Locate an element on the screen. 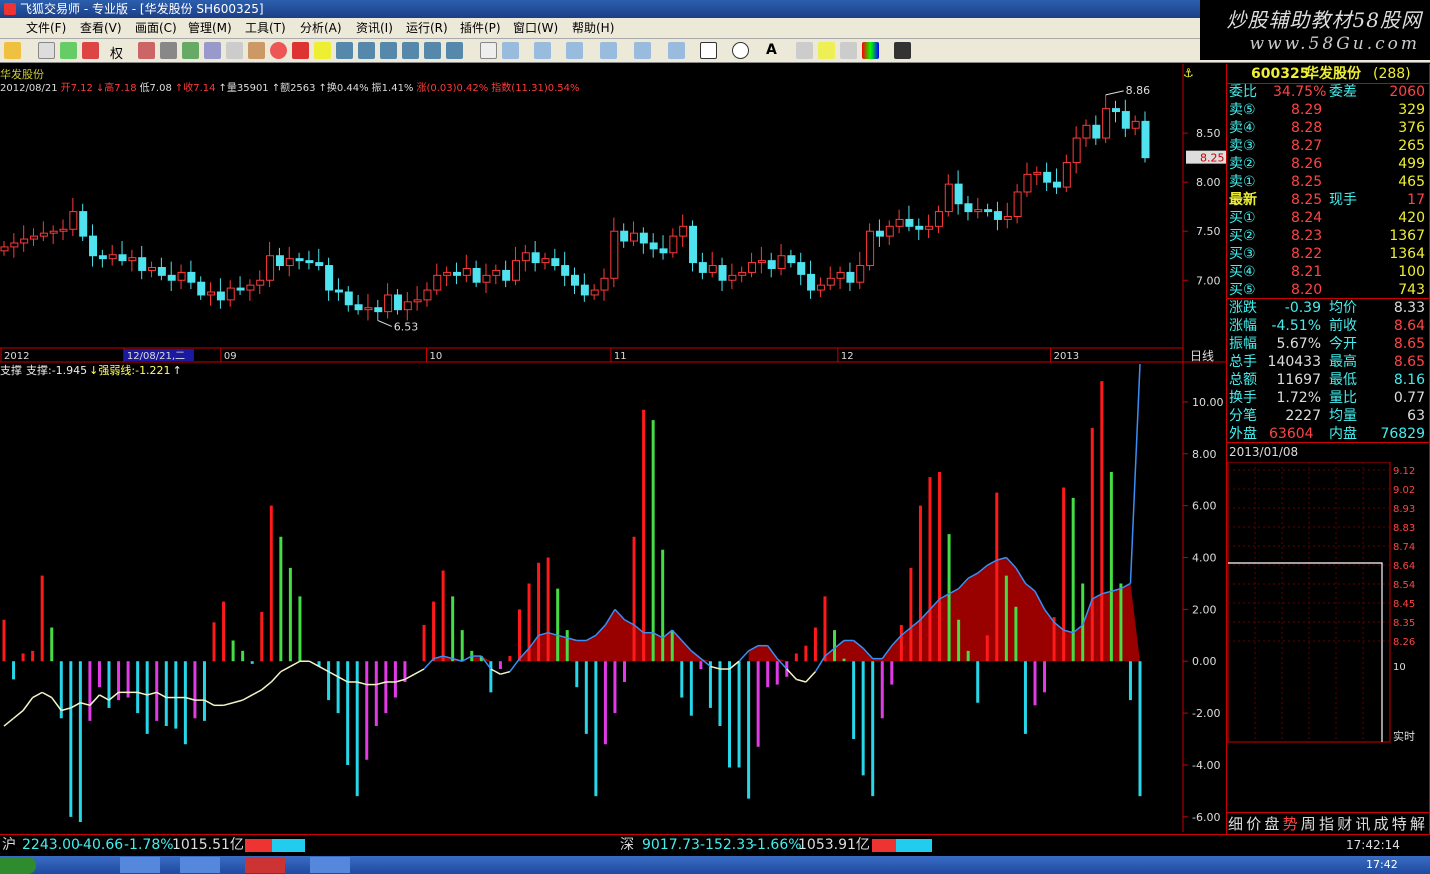 The height and width of the screenshot is (874, 1430). bell-icon is located at coordinates (300, 50).